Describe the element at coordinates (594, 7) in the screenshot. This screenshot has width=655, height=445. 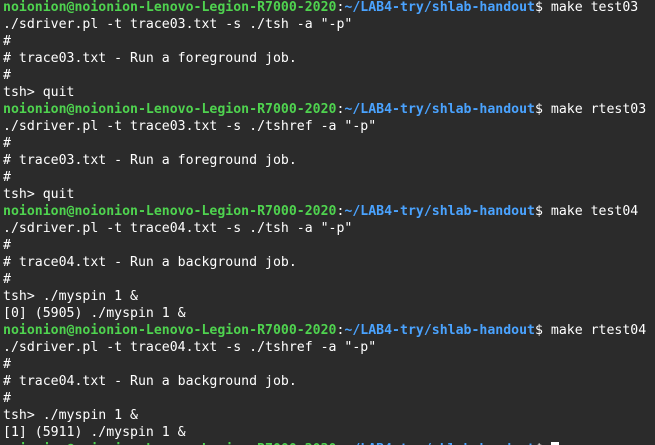
I see `command-text: make test03` at that location.